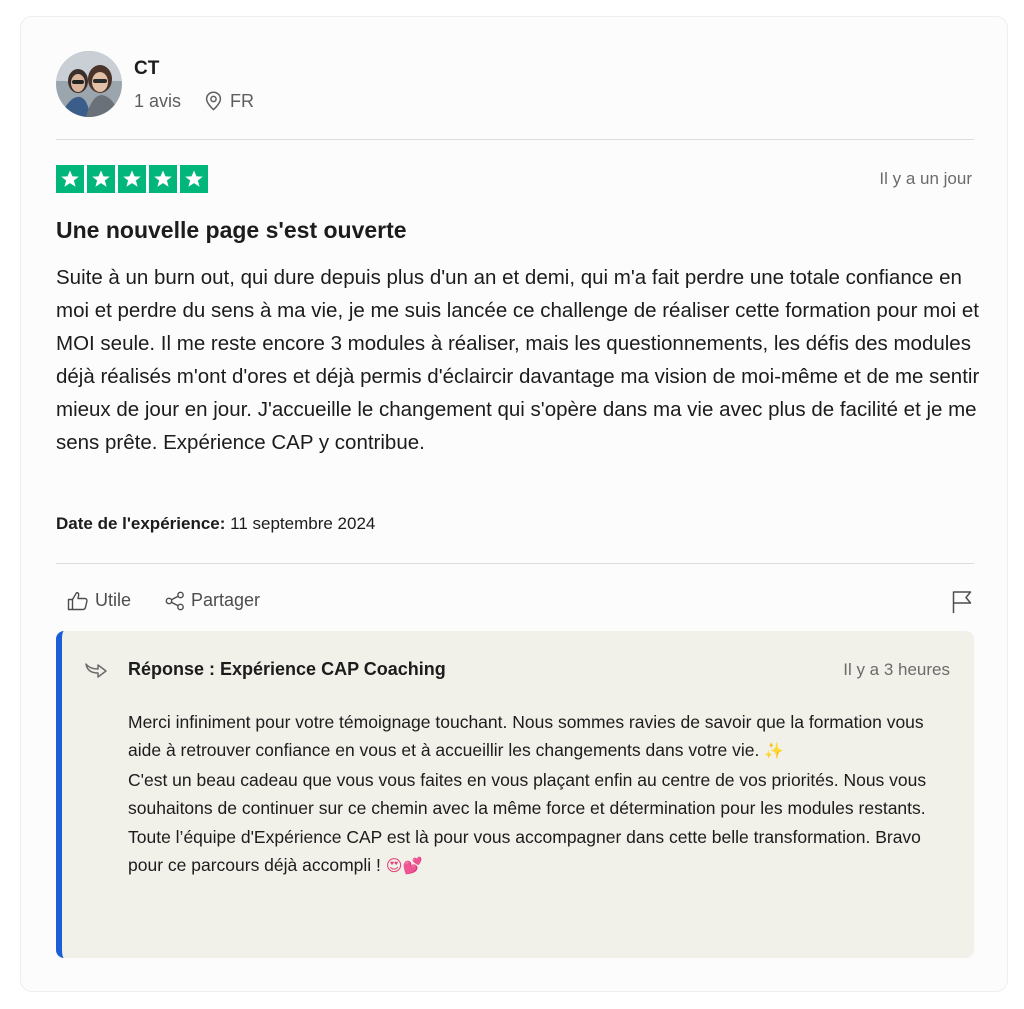  I want to click on reviewer-header: CT 1 avis FR, so click(155, 84).